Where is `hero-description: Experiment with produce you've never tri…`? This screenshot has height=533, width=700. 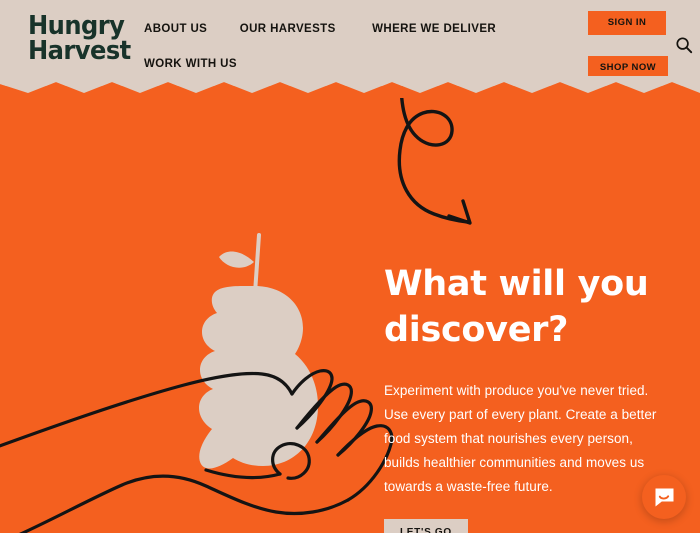
hero-description: Experiment with produce you've never tri… is located at coordinates (520, 439).